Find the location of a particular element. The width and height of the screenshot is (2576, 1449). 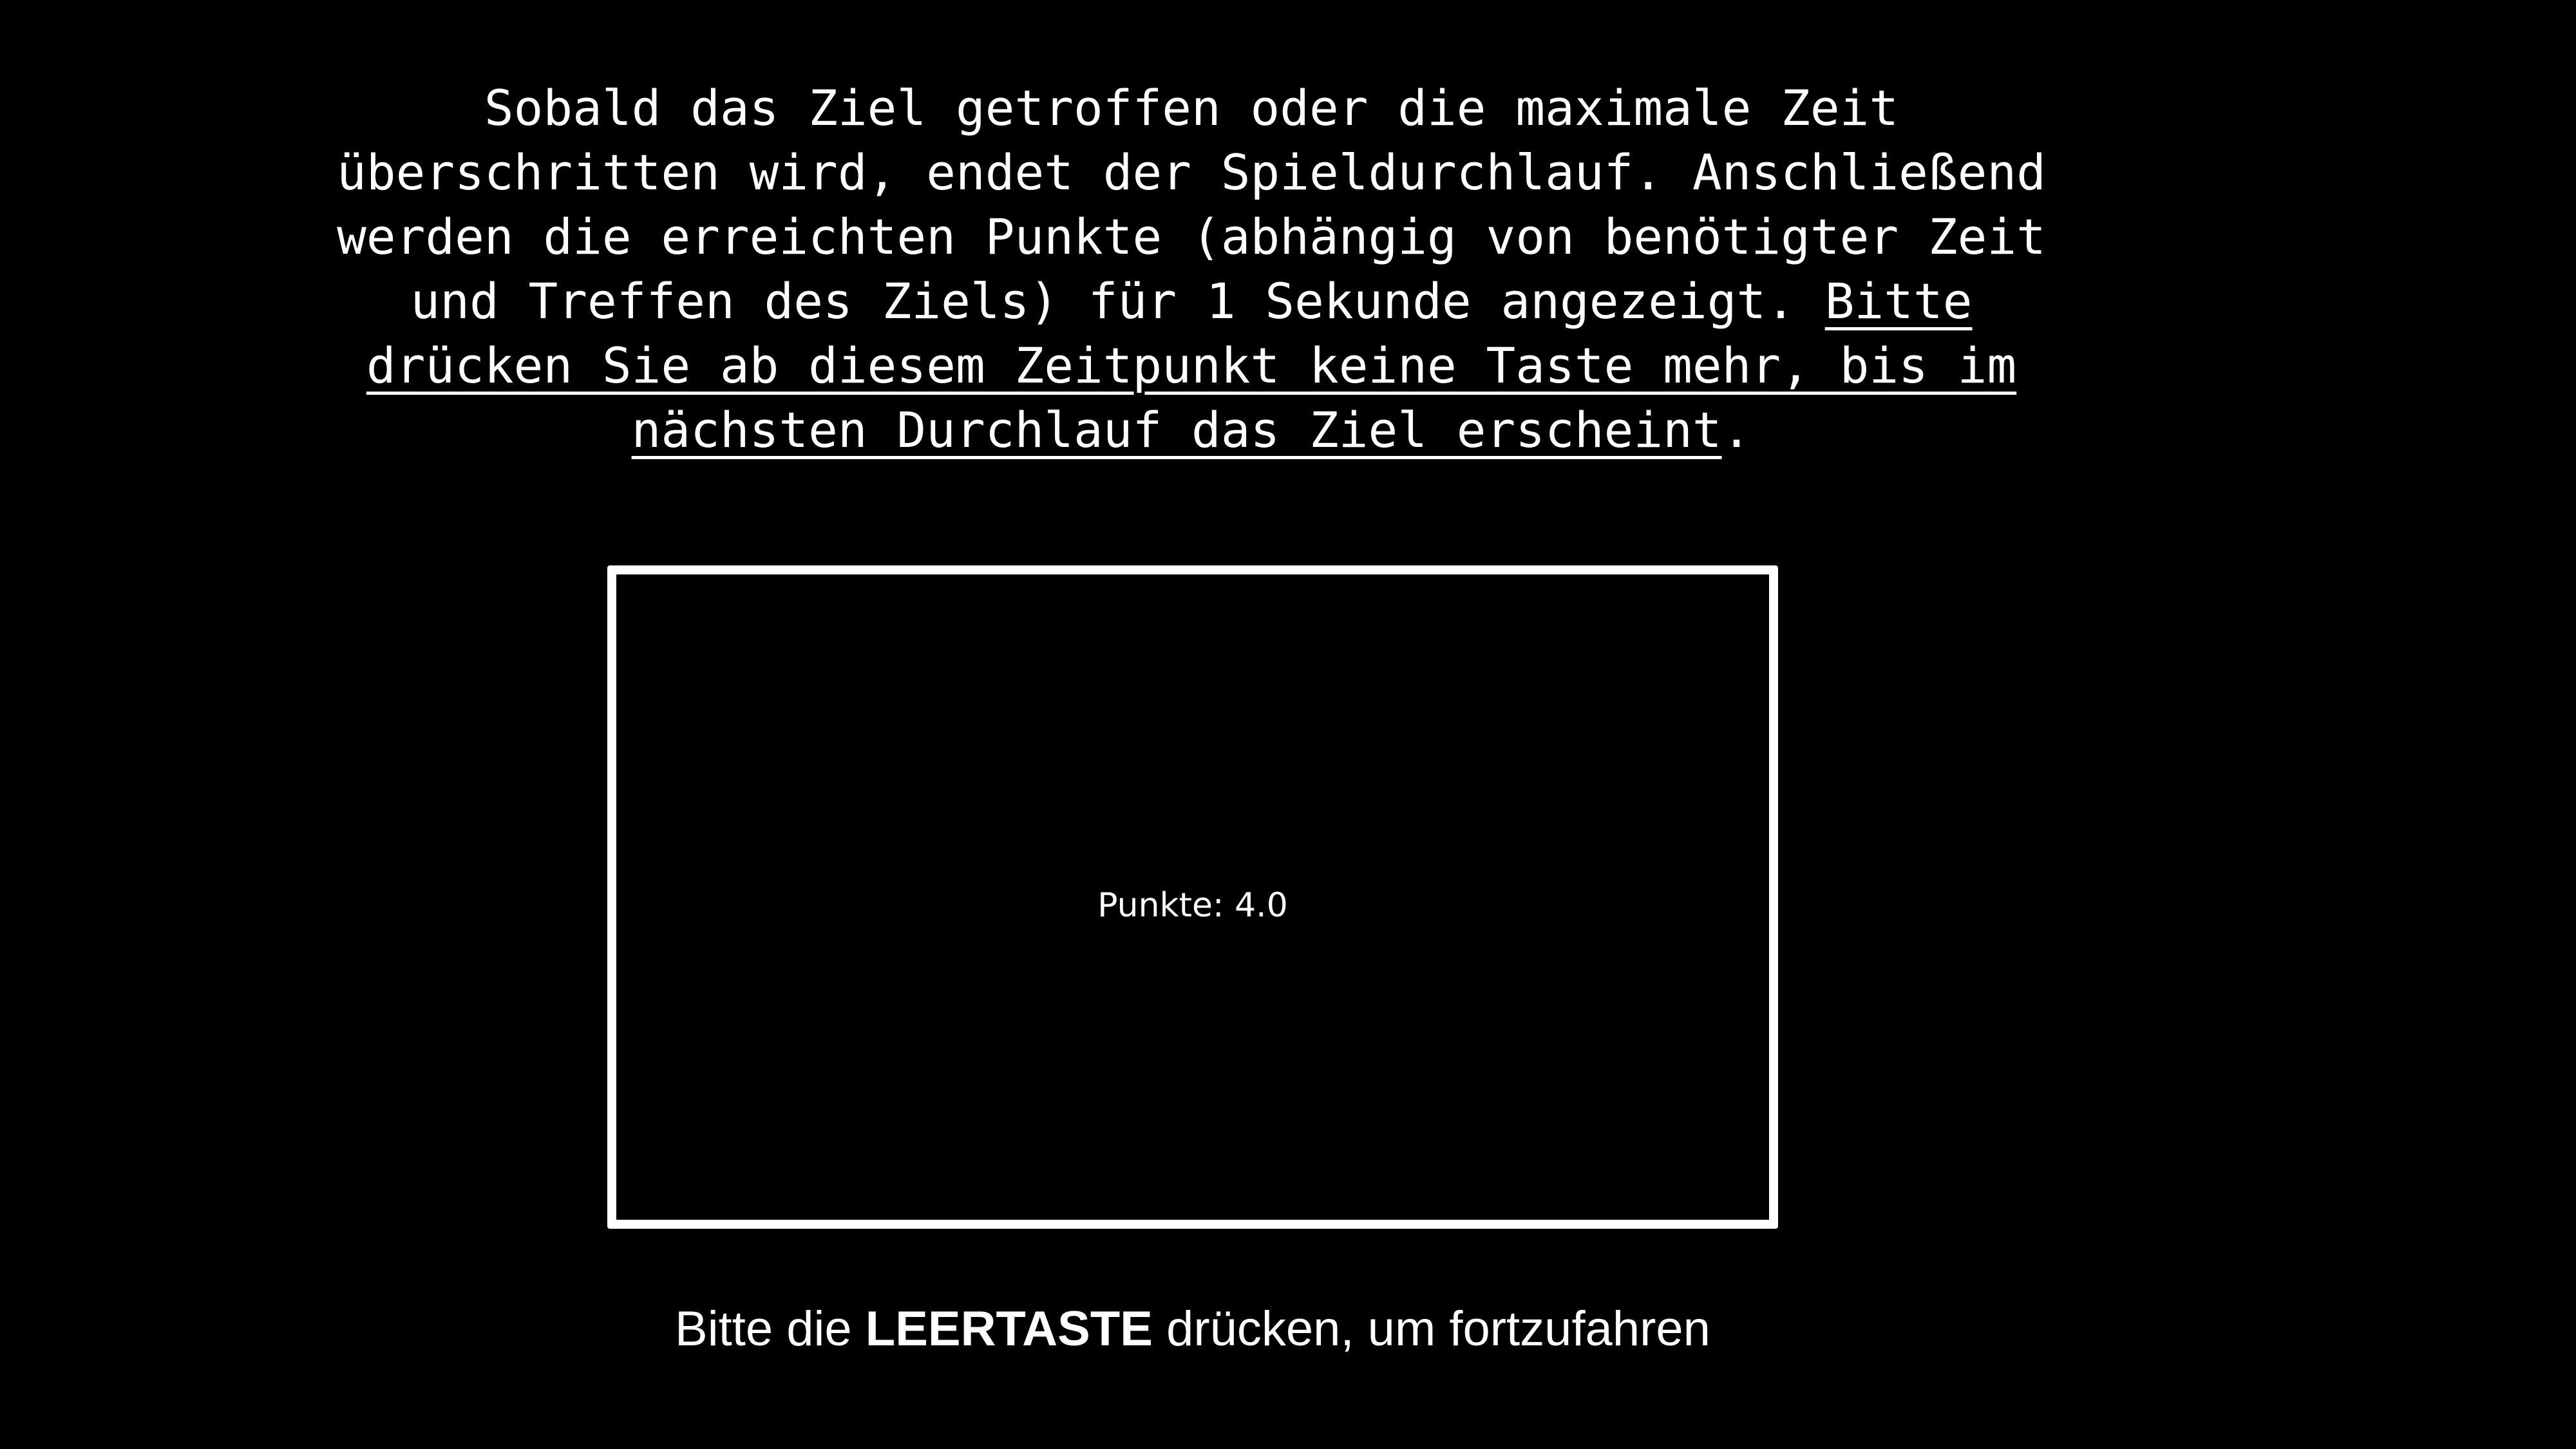

continue-prompt-after: drücken, um fortzufahren is located at coordinates (1431, 1329).